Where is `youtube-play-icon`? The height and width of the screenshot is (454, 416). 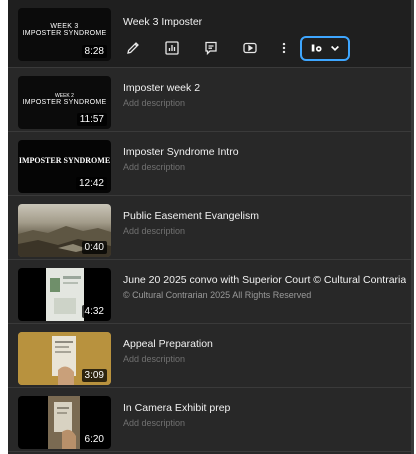 youtube-play-icon is located at coordinates (250, 48).